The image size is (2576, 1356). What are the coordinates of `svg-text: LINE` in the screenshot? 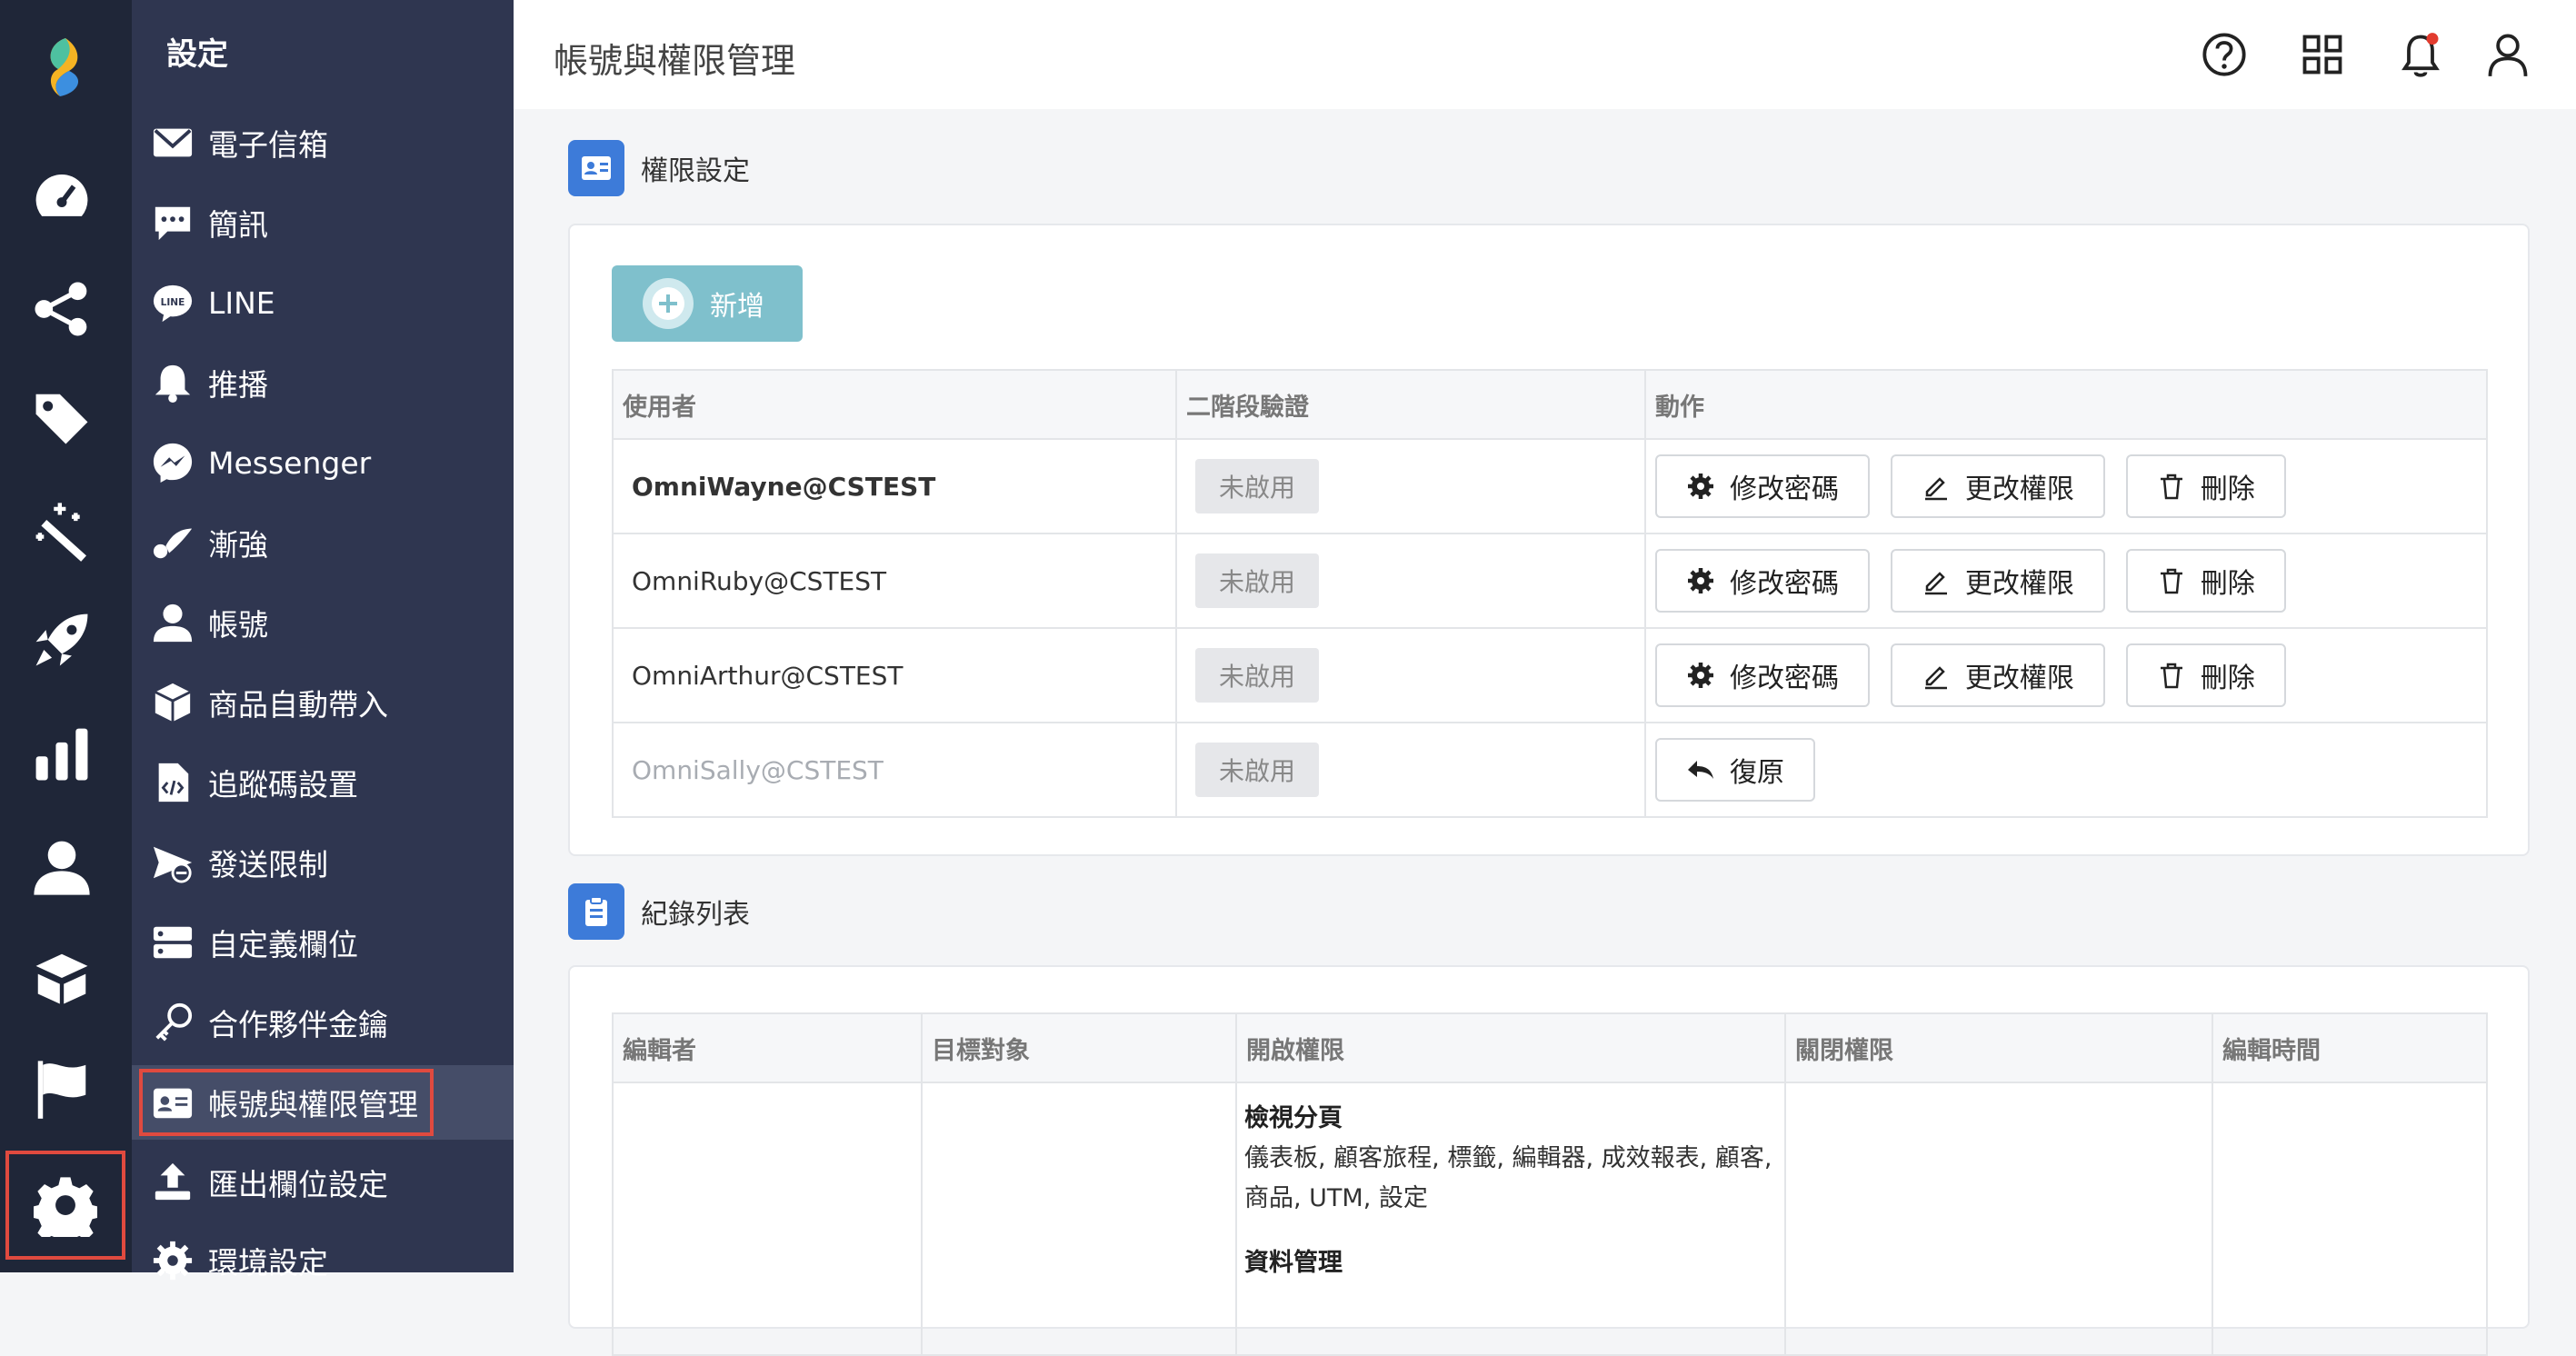 It's located at (173, 302).